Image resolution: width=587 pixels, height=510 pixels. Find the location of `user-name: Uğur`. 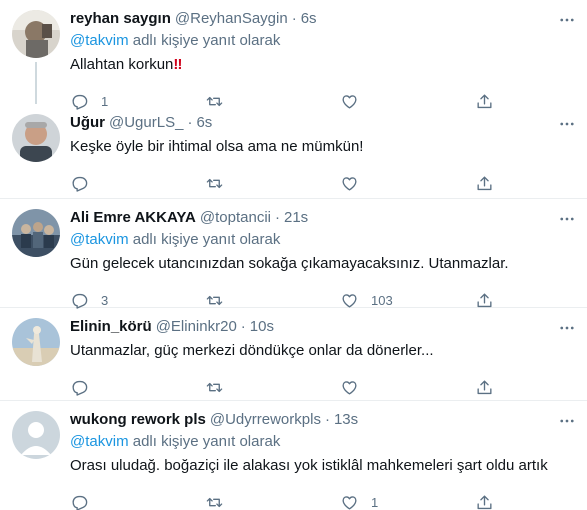

user-name: Uğur is located at coordinates (87, 122).